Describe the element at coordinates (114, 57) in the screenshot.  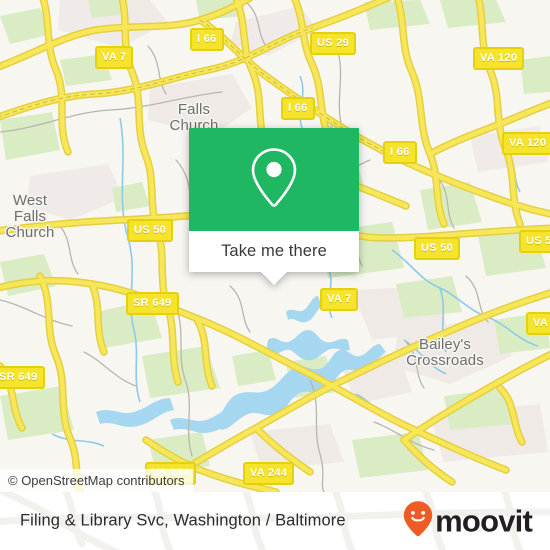
I see `shield-va-7-top-left: VA 7` at that location.